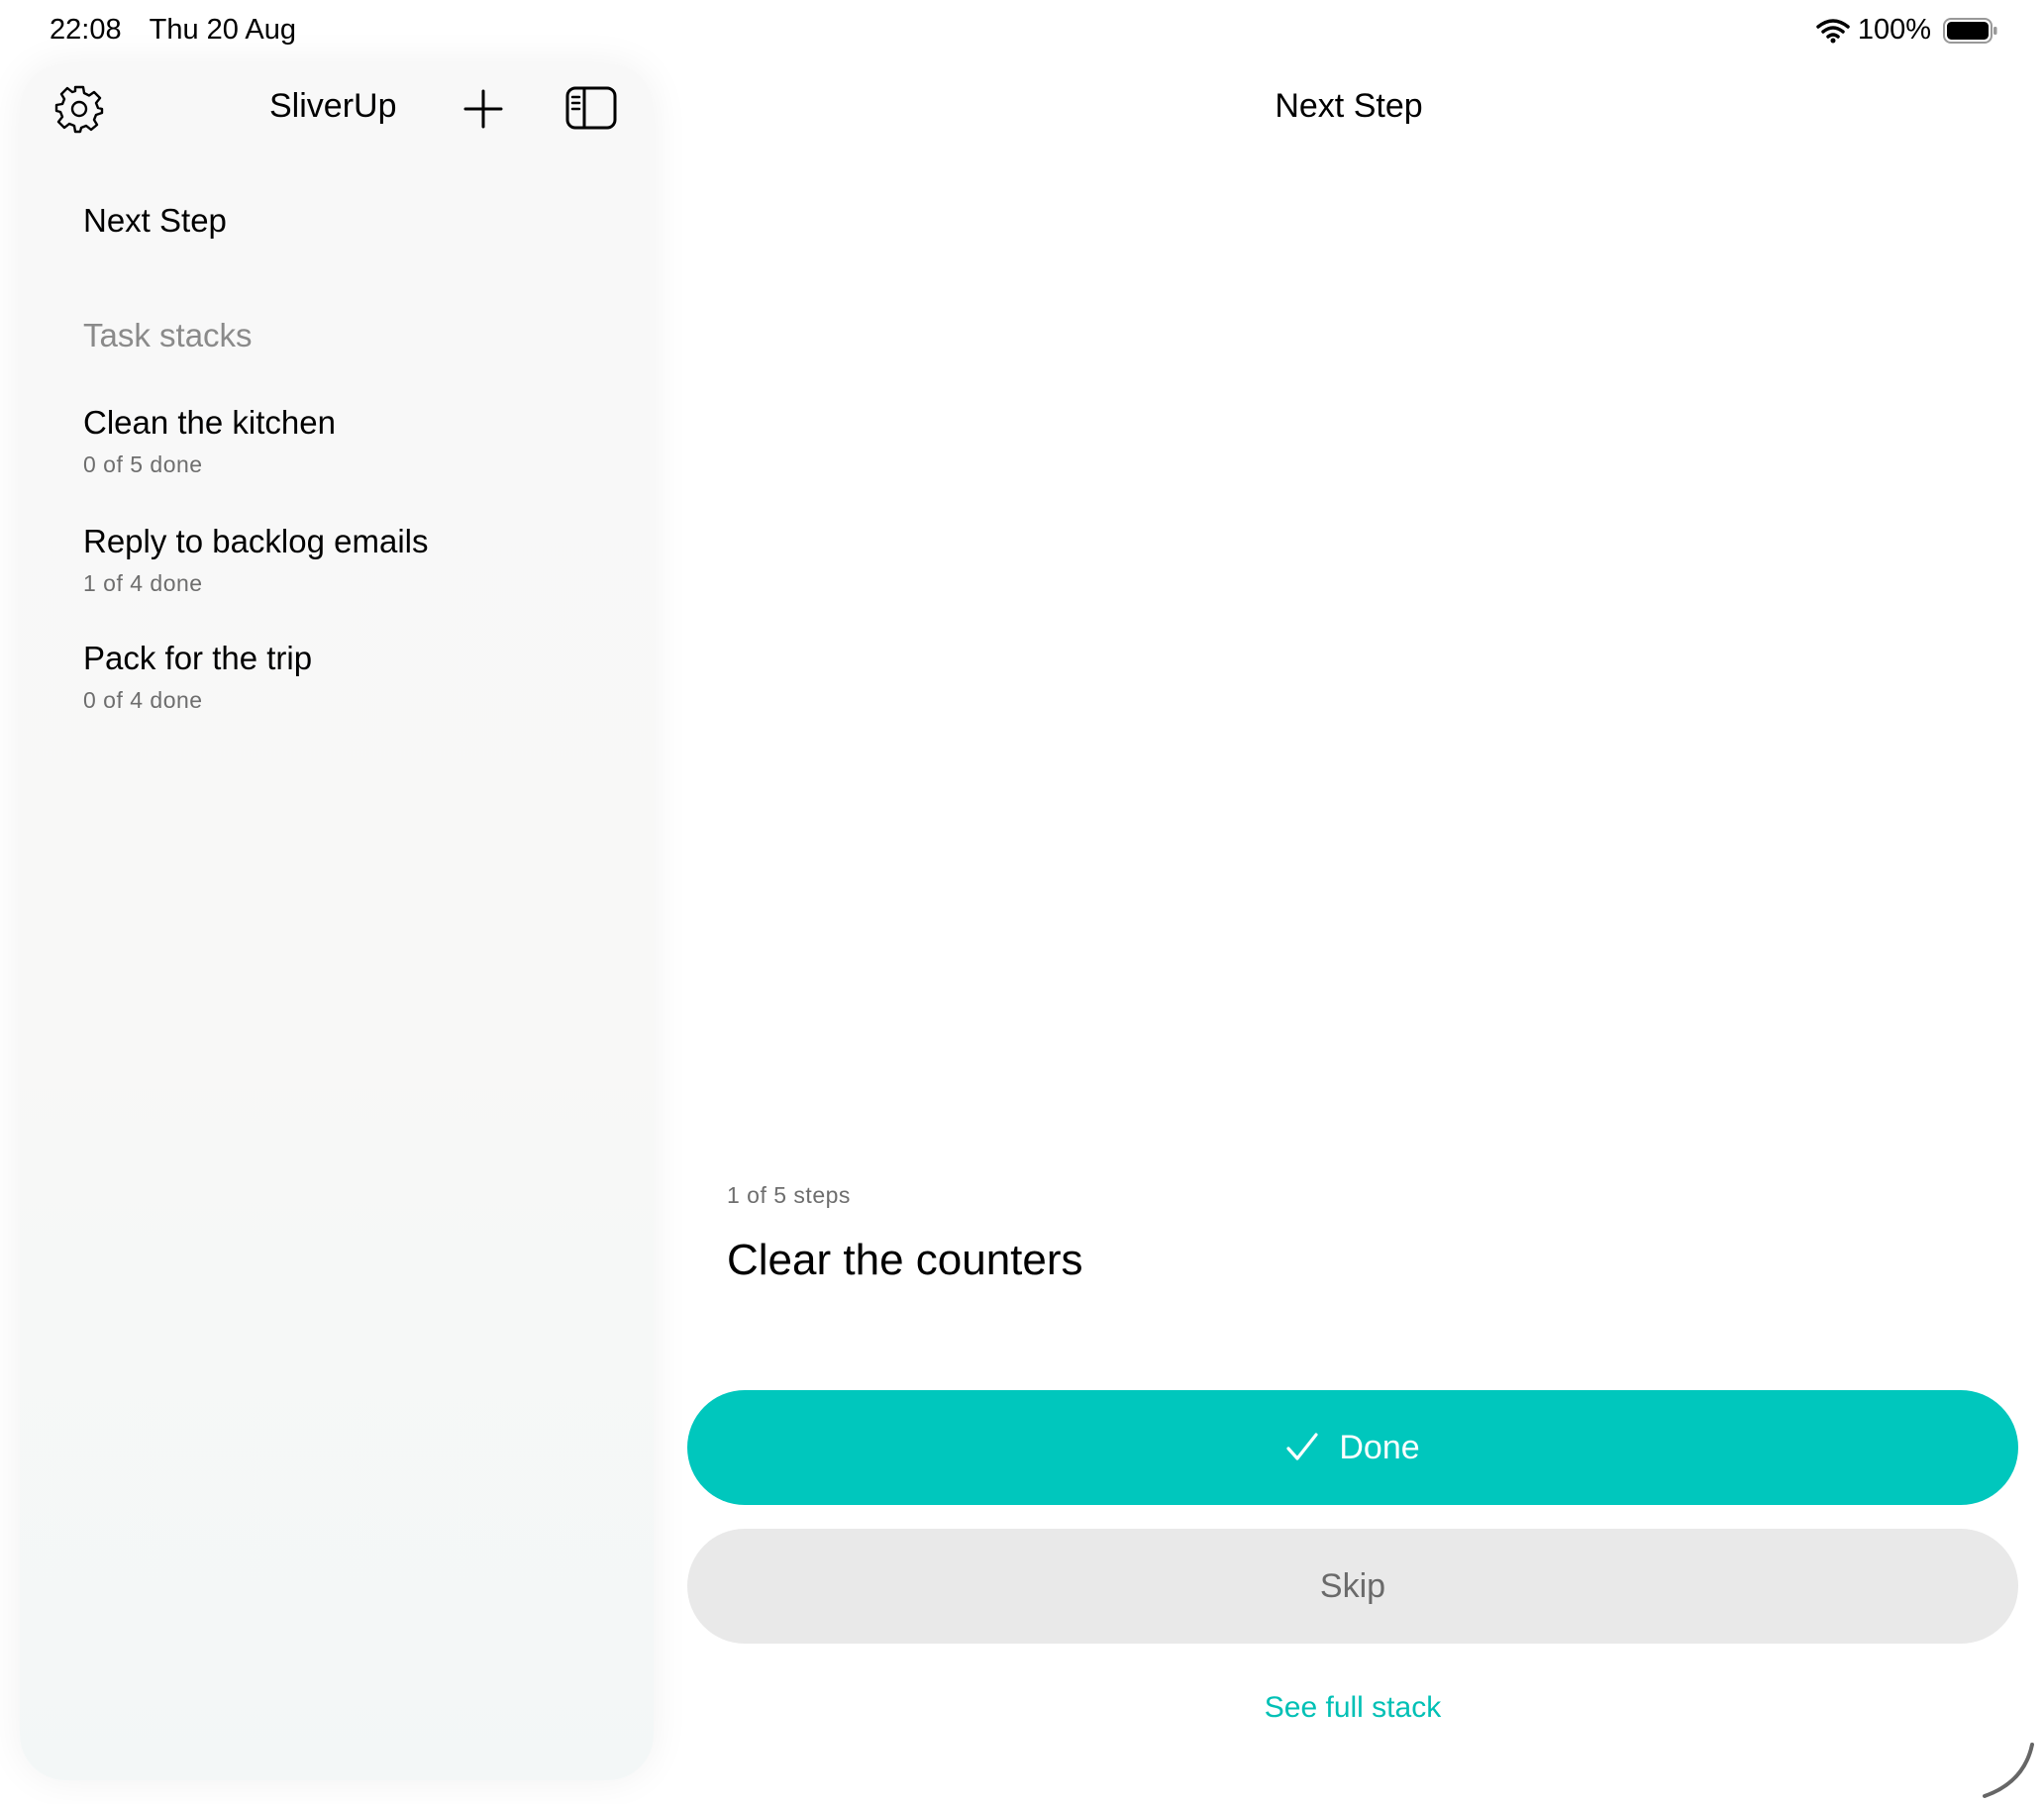 The image size is (2044, 1804). What do you see at coordinates (483, 109) in the screenshot?
I see `plus-icon` at bounding box center [483, 109].